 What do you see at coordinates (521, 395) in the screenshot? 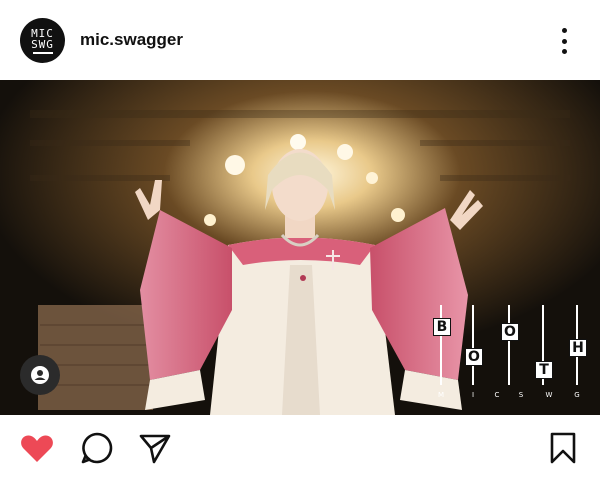
I see `logo-label: S` at bounding box center [521, 395].